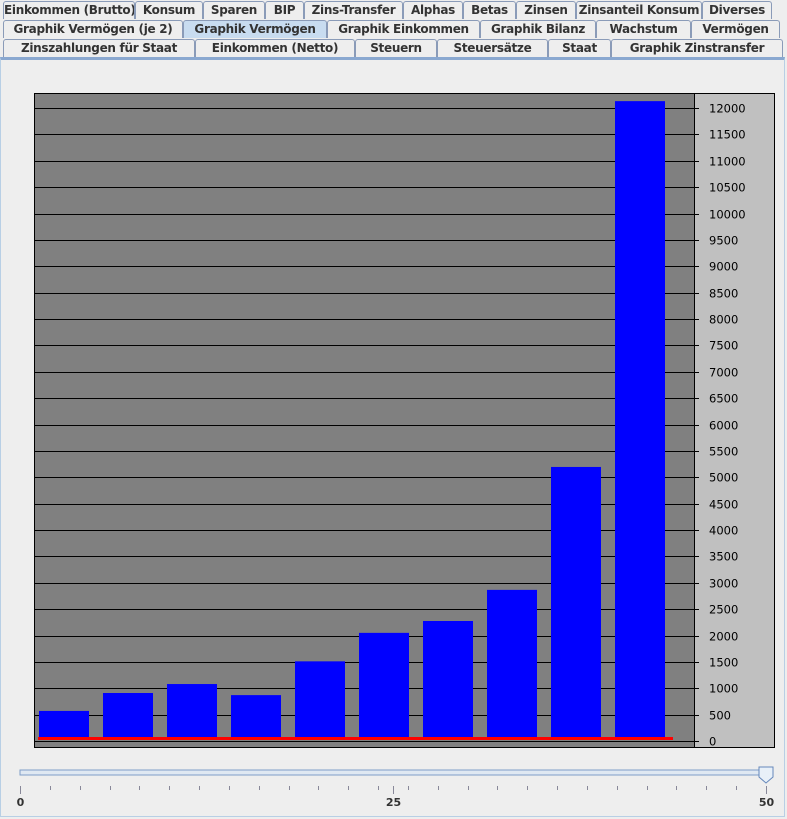  What do you see at coordinates (723, 452) in the screenshot?
I see `y-tick-label: 5500` at bounding box center [723, 452].